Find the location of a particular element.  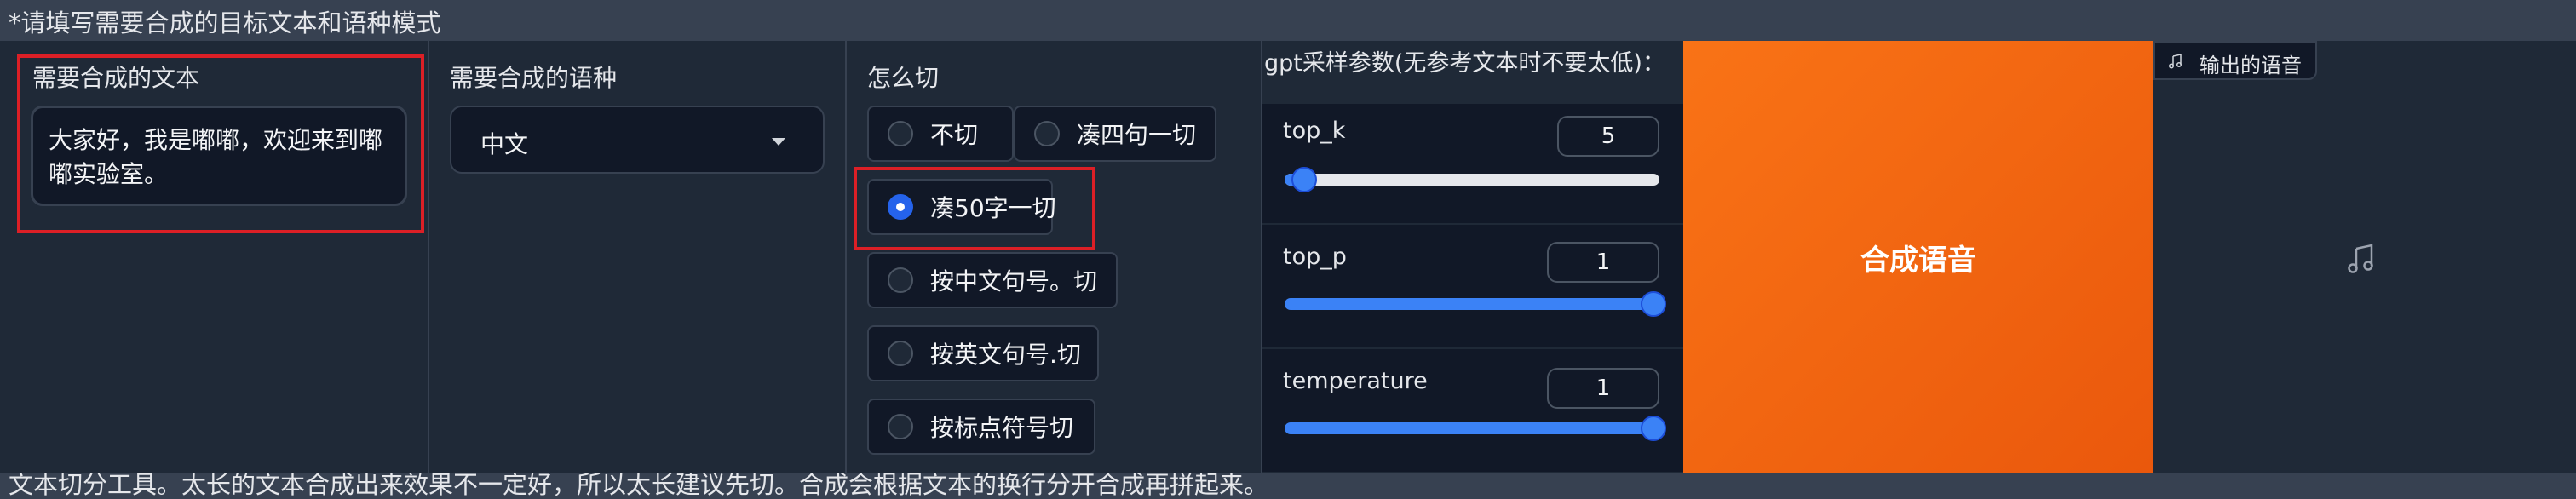

language-select: 中文 is located at coordinates (638, 140).